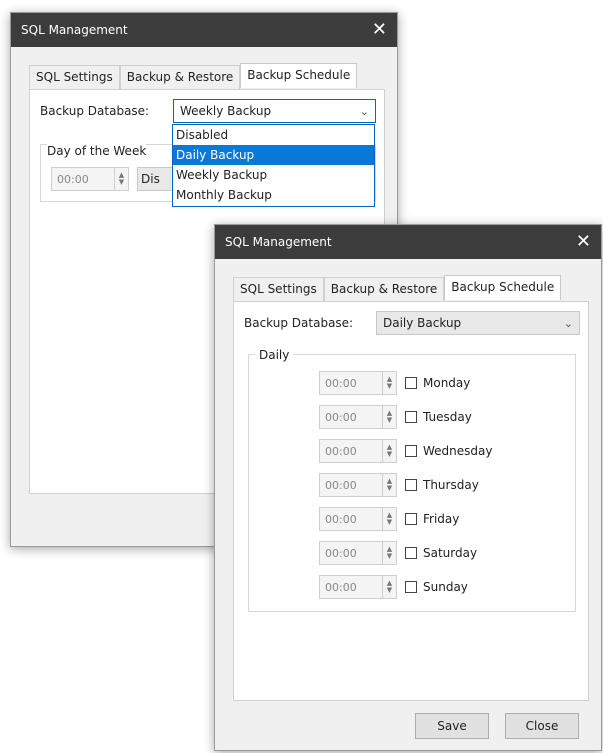  What do you see at coordinates (451, 485) in the screenshot?
I see `thursday-label: Thursday` at bounding box center [451, 485].